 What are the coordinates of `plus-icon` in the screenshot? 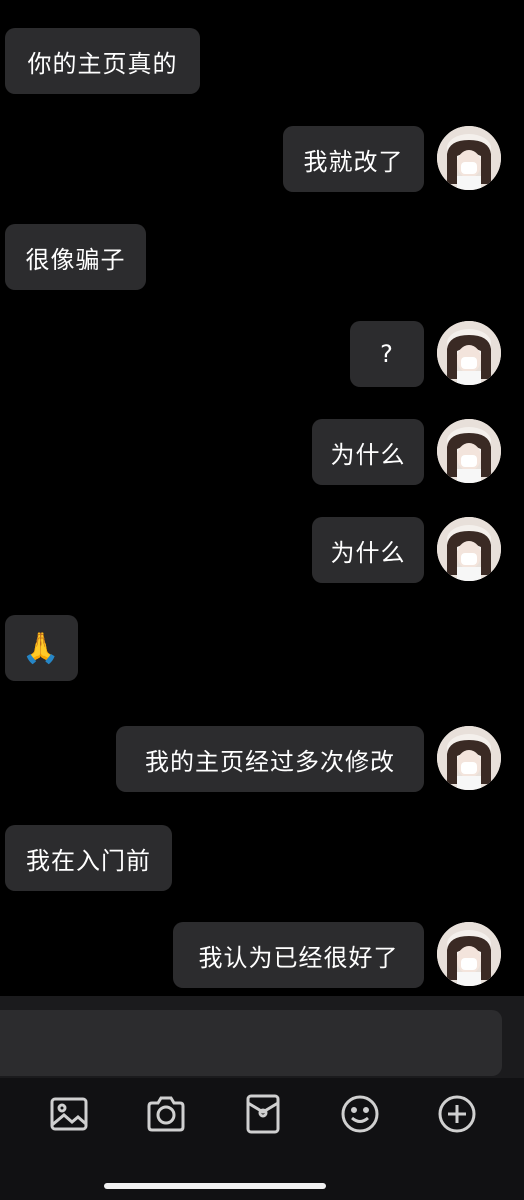 It's located at (457, 1114).